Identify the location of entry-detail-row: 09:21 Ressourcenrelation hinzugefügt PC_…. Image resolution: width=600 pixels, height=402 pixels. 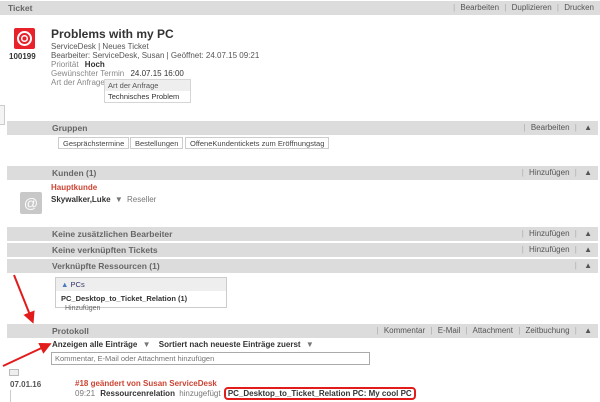
(245, 393).